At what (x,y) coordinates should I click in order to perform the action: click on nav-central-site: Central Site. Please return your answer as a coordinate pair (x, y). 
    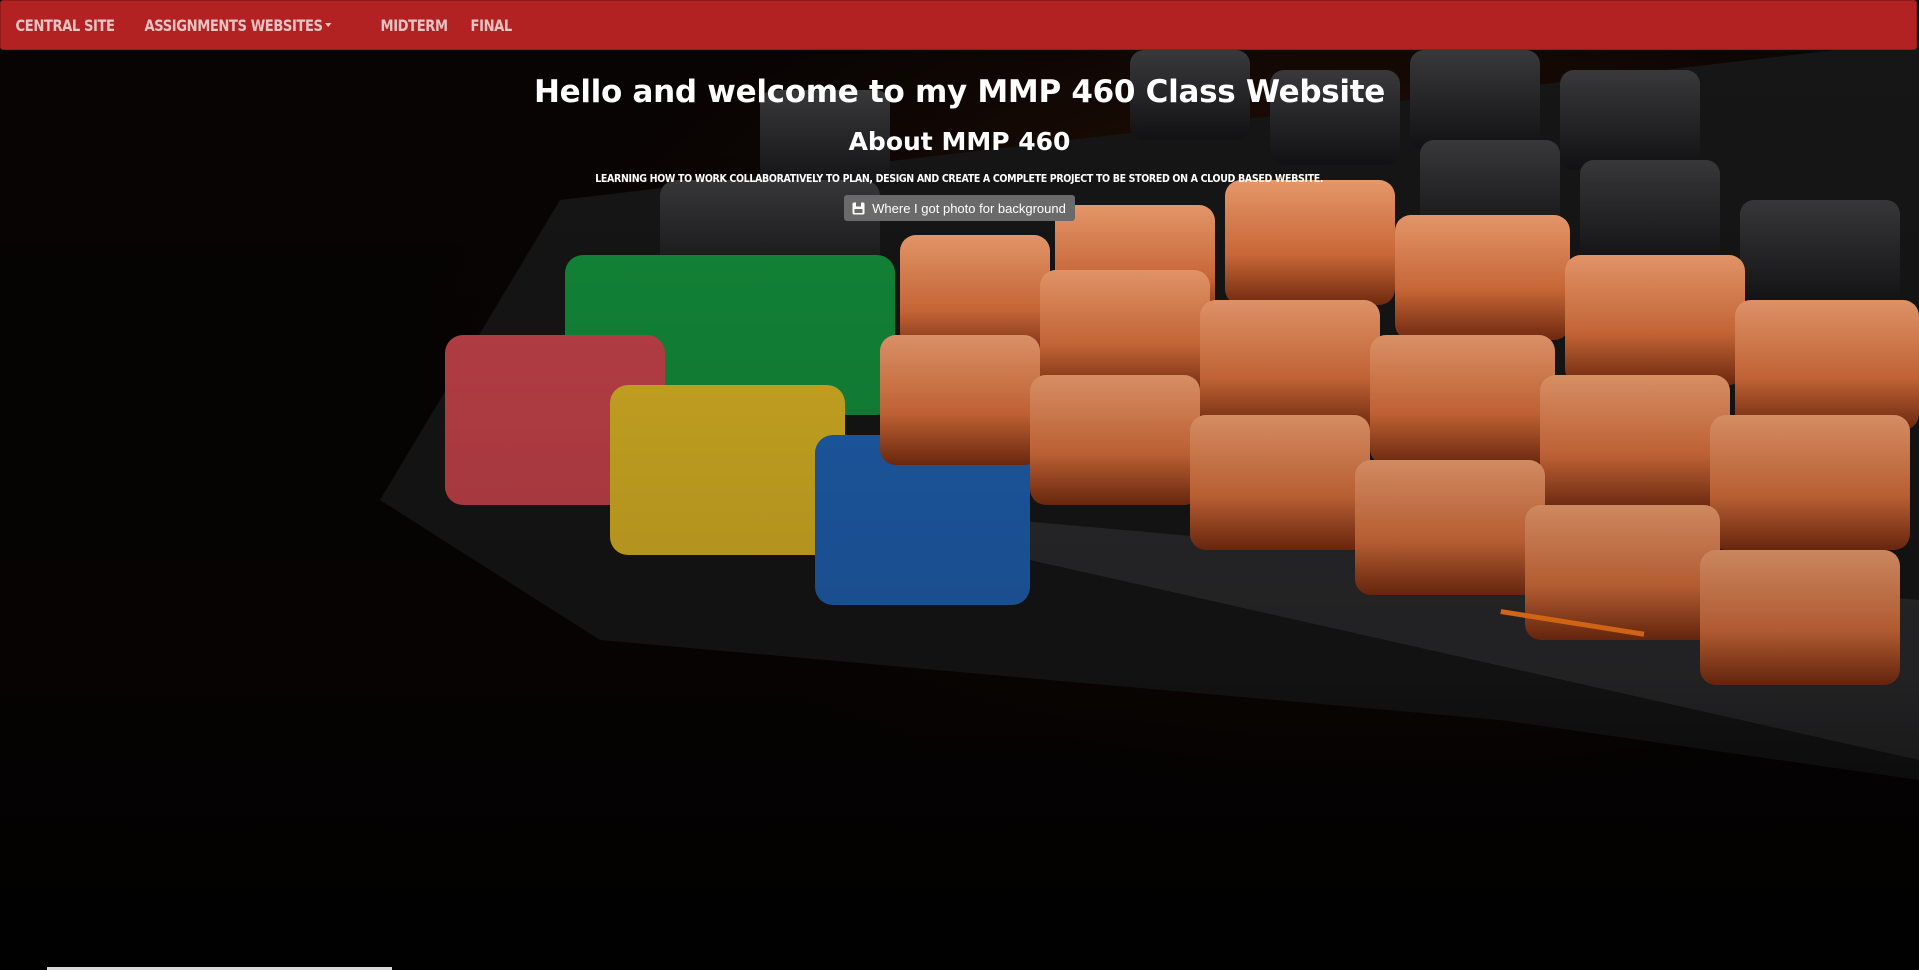
    Looking at the image, I should click on (65, 25).